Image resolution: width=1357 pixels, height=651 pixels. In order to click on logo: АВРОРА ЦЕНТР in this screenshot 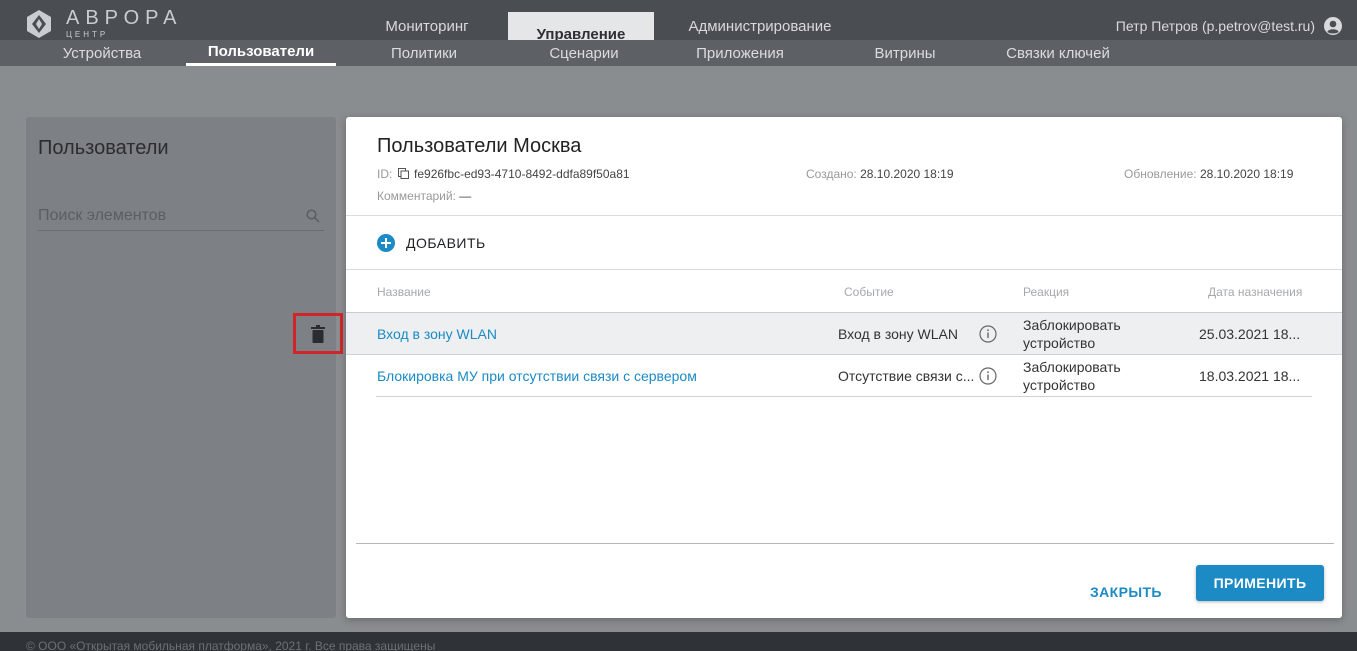, I will do `click(103, 23)`.